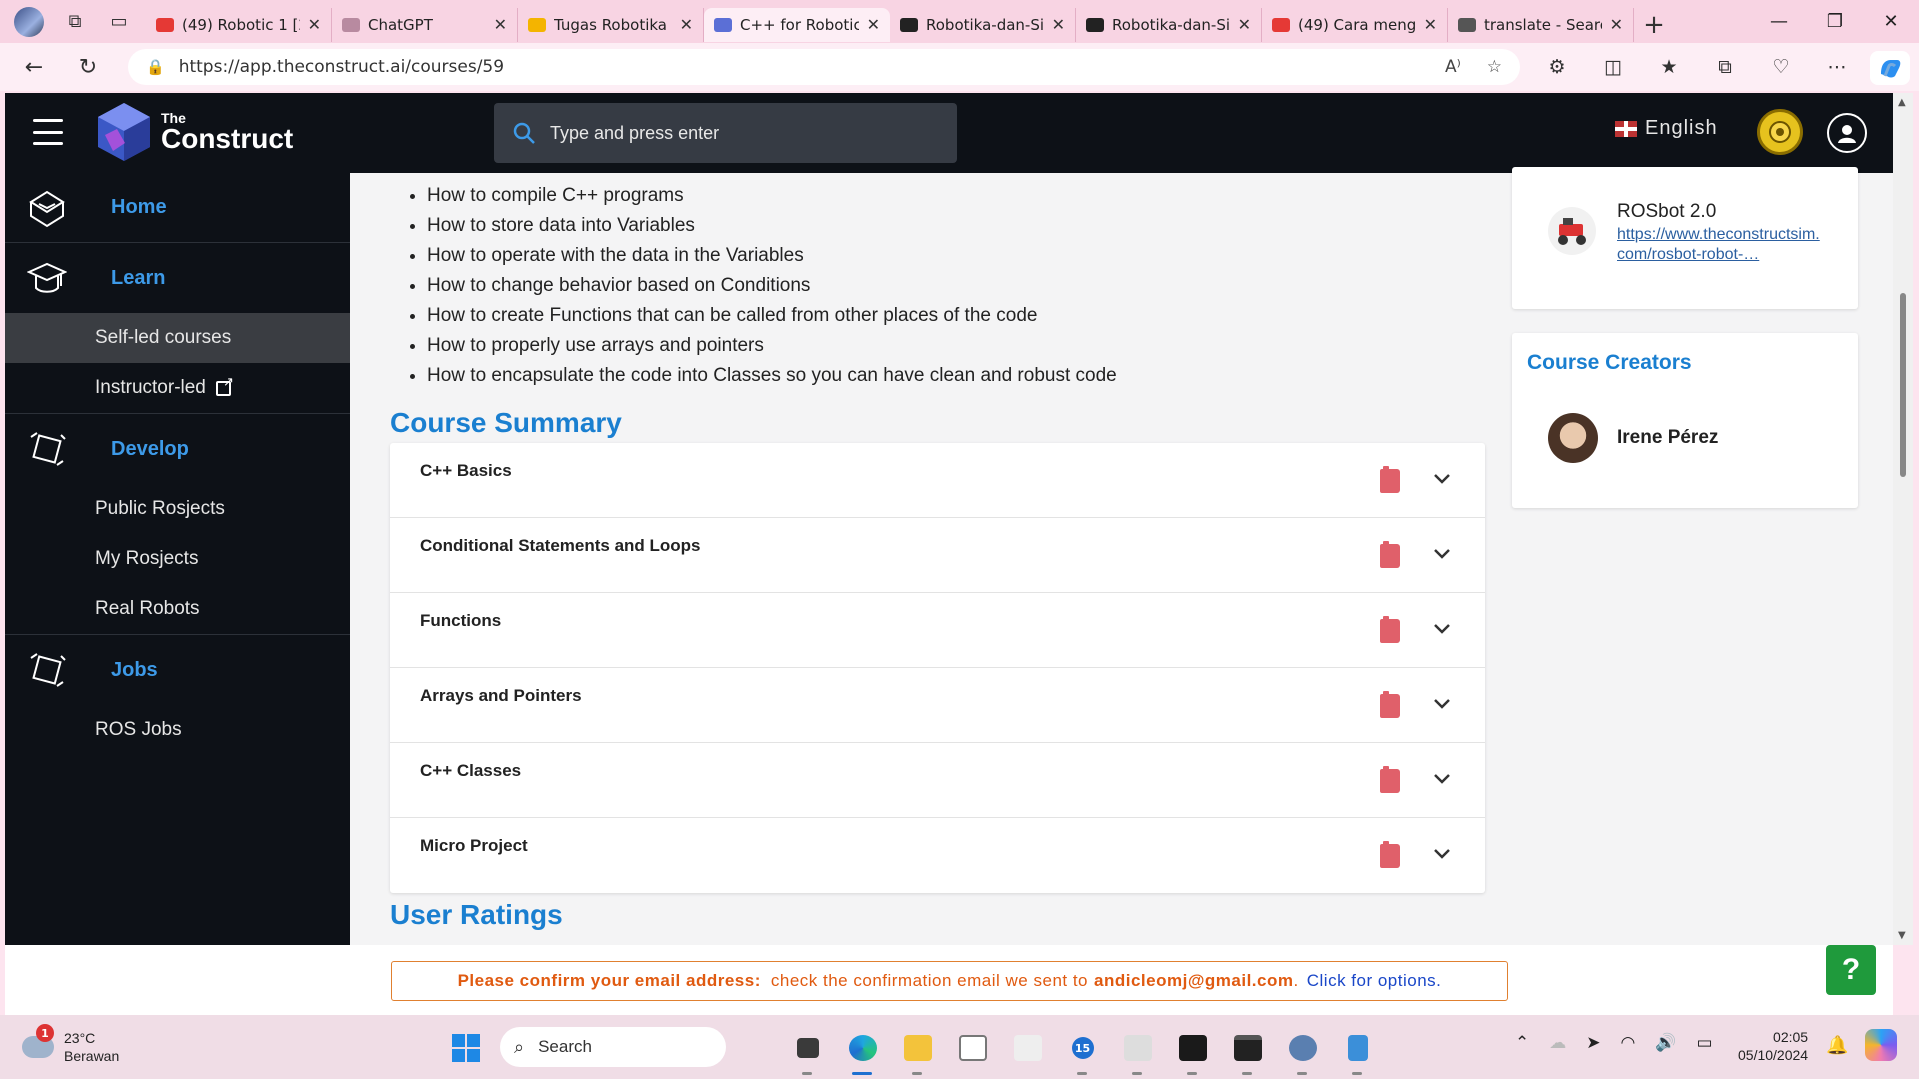 This screenshot has height=1079, width=1919. Describe the element at coordinates (75, 22) in the screenshot. I see `workspaces-icon: ⧉` at that location.